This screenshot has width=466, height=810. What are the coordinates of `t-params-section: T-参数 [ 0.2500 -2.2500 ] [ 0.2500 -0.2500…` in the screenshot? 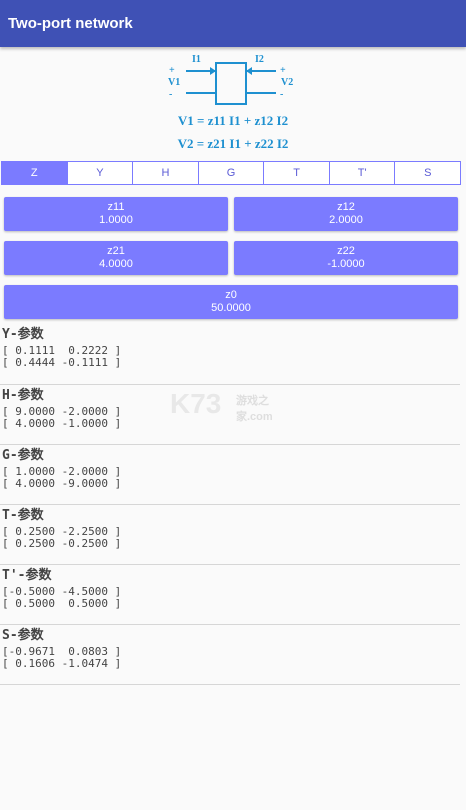 It's located at (230, 535).